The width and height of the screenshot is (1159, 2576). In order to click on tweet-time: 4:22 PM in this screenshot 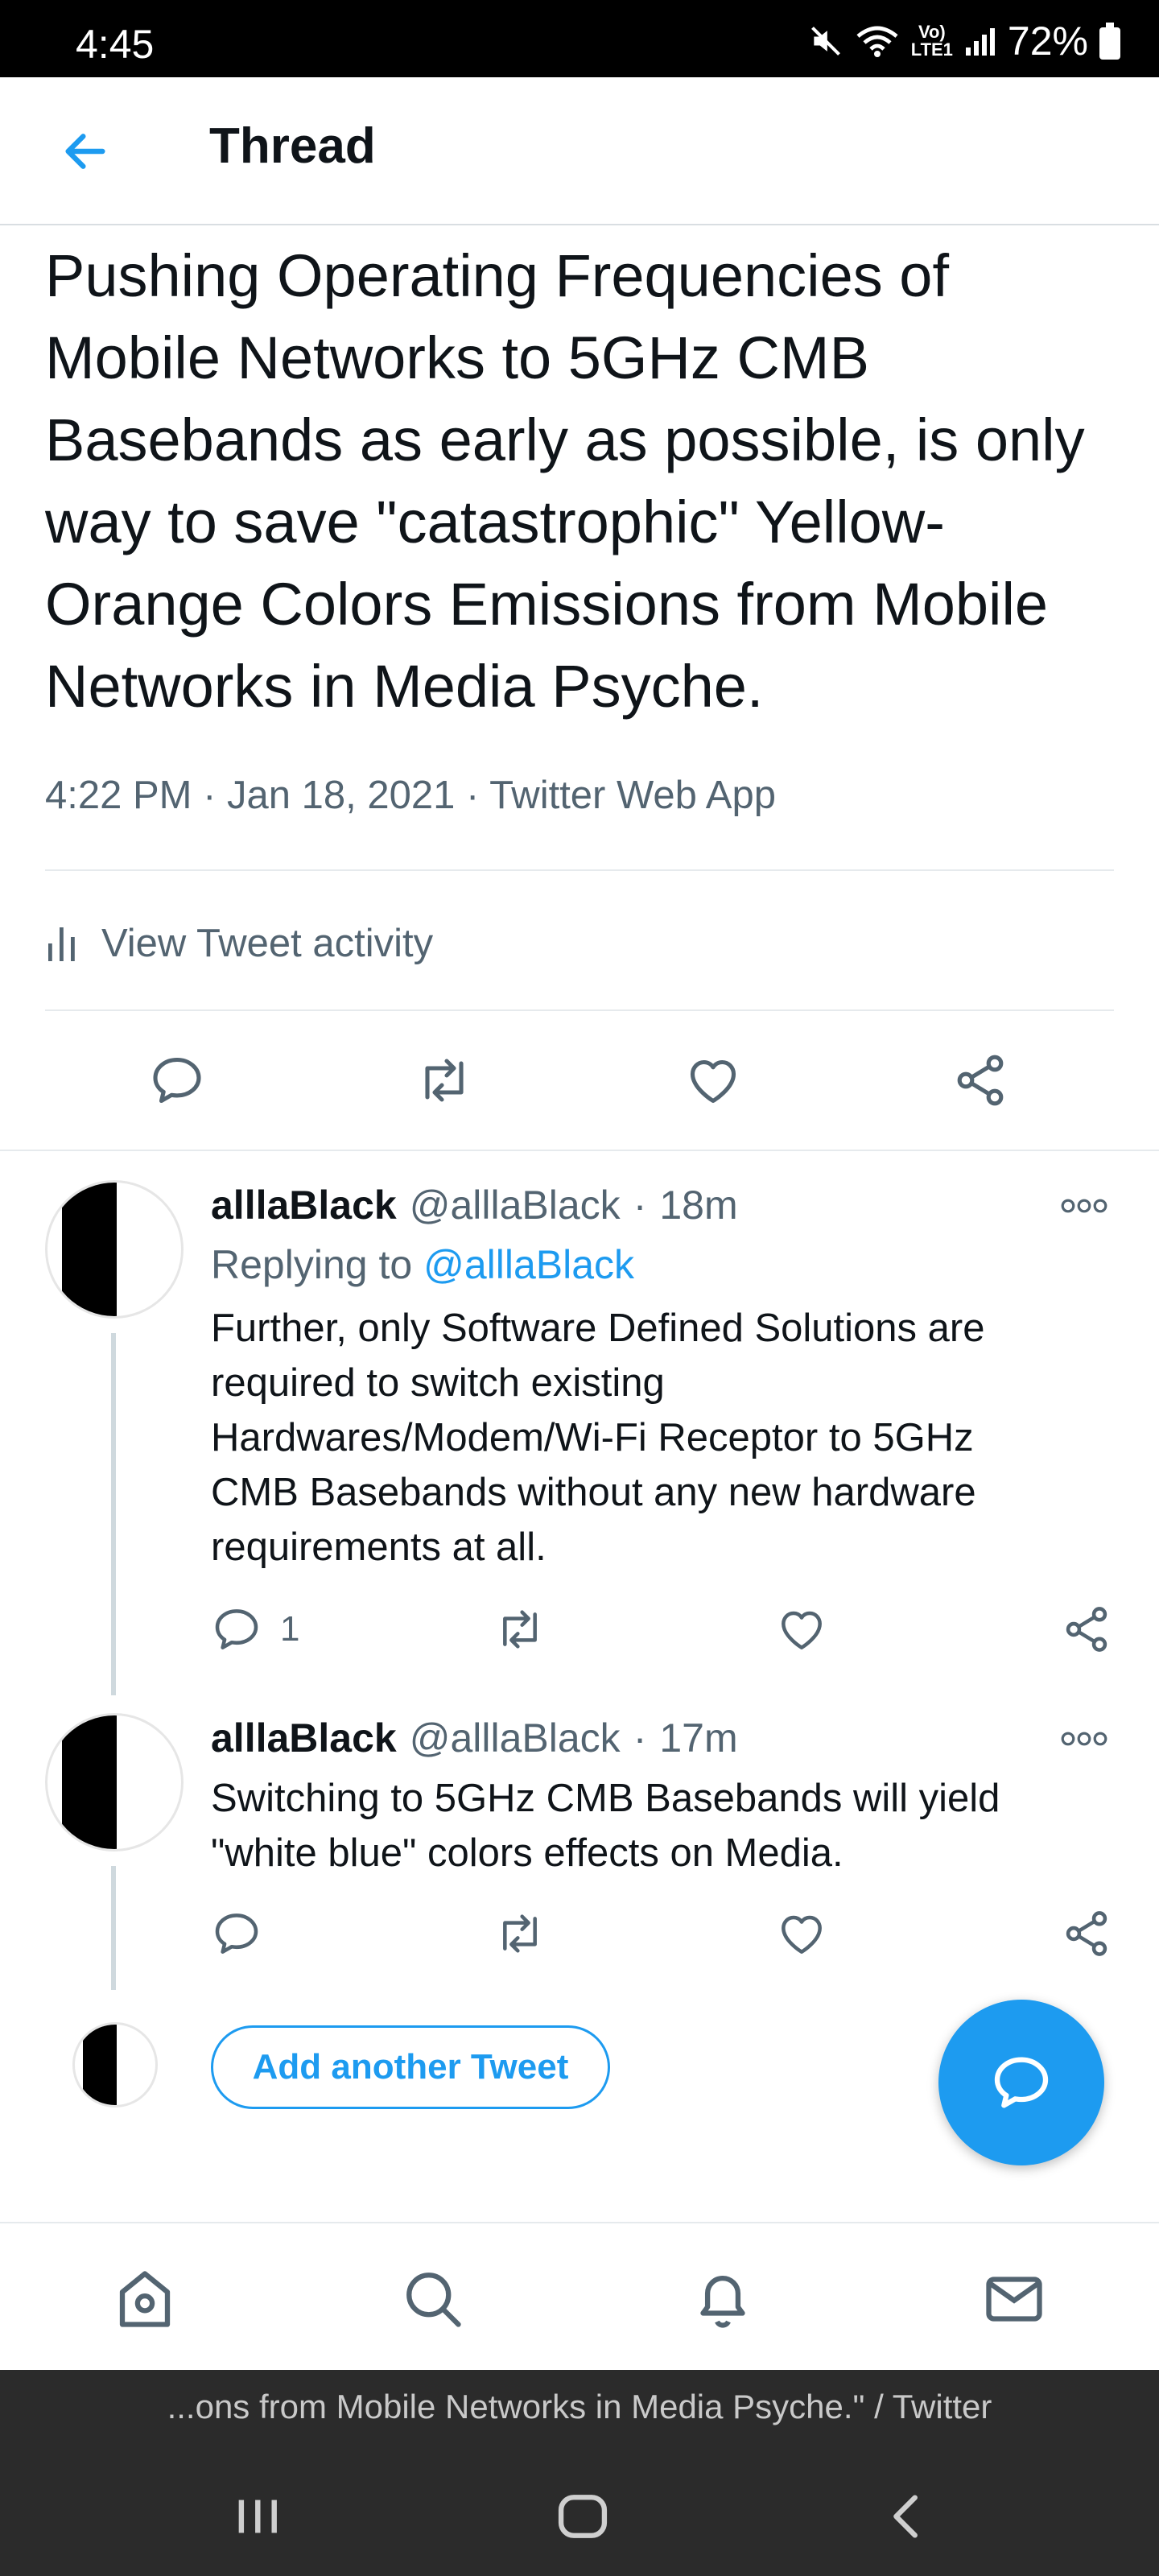, I will do `click(118, 795)`.